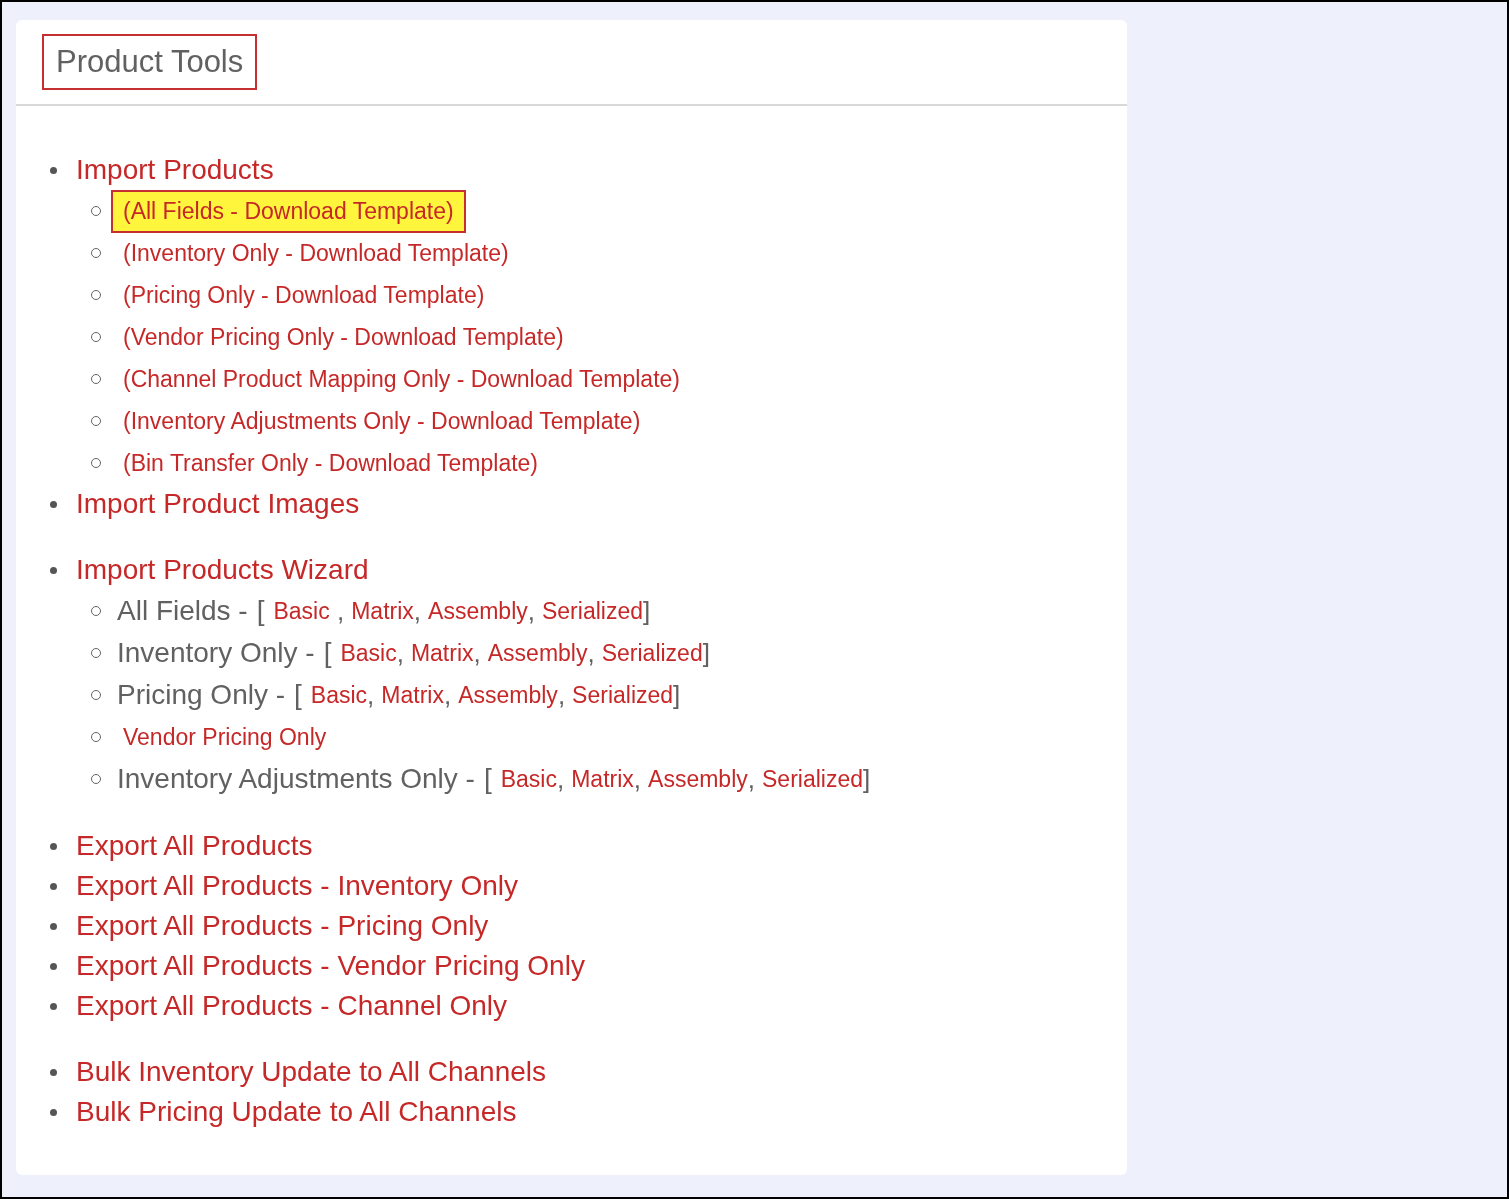 This screenshot has height=1199, width=1509. I want to click on option-label: Inventory Only -, so click(216, 653).